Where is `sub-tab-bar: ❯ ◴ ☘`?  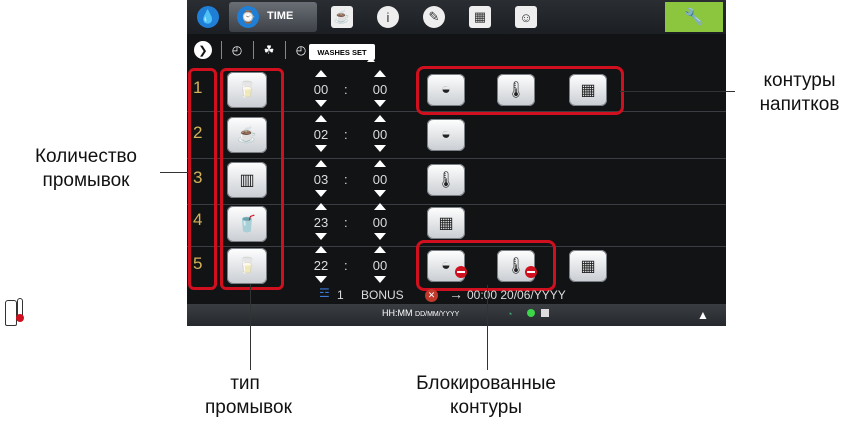 sub-tab-bar: ❯ ◴ ☘ is located at coordinates (456, 50).